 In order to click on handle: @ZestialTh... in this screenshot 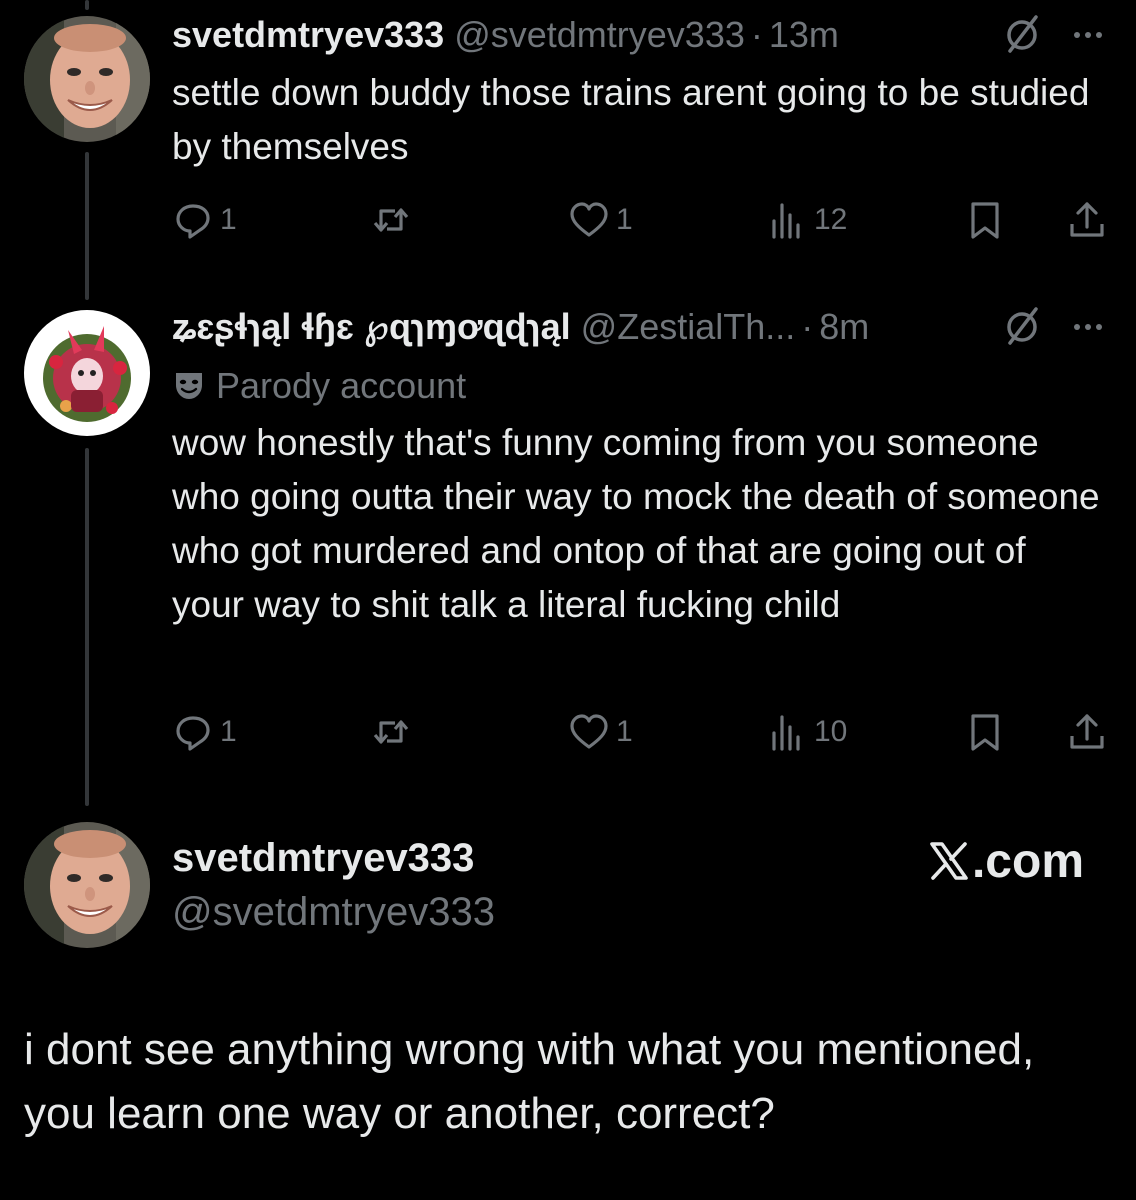, I will do `click(688, 326)`.